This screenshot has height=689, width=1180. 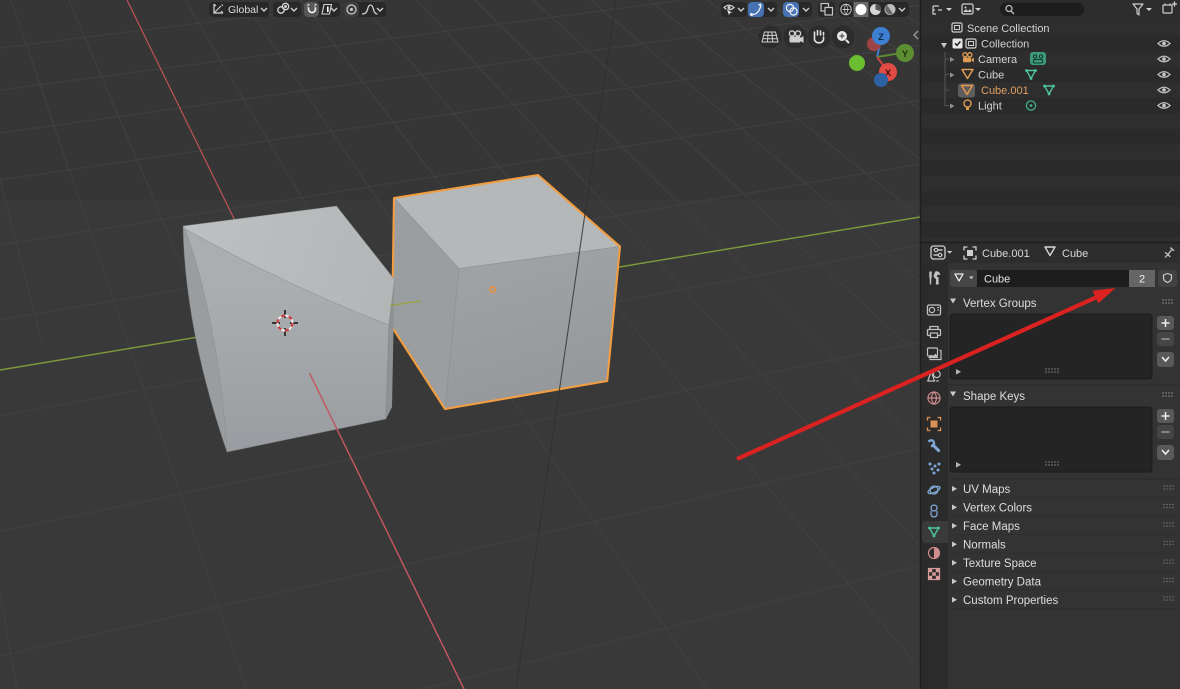 I want to click on svg-text: Collection, so click(x=1005, y=45).